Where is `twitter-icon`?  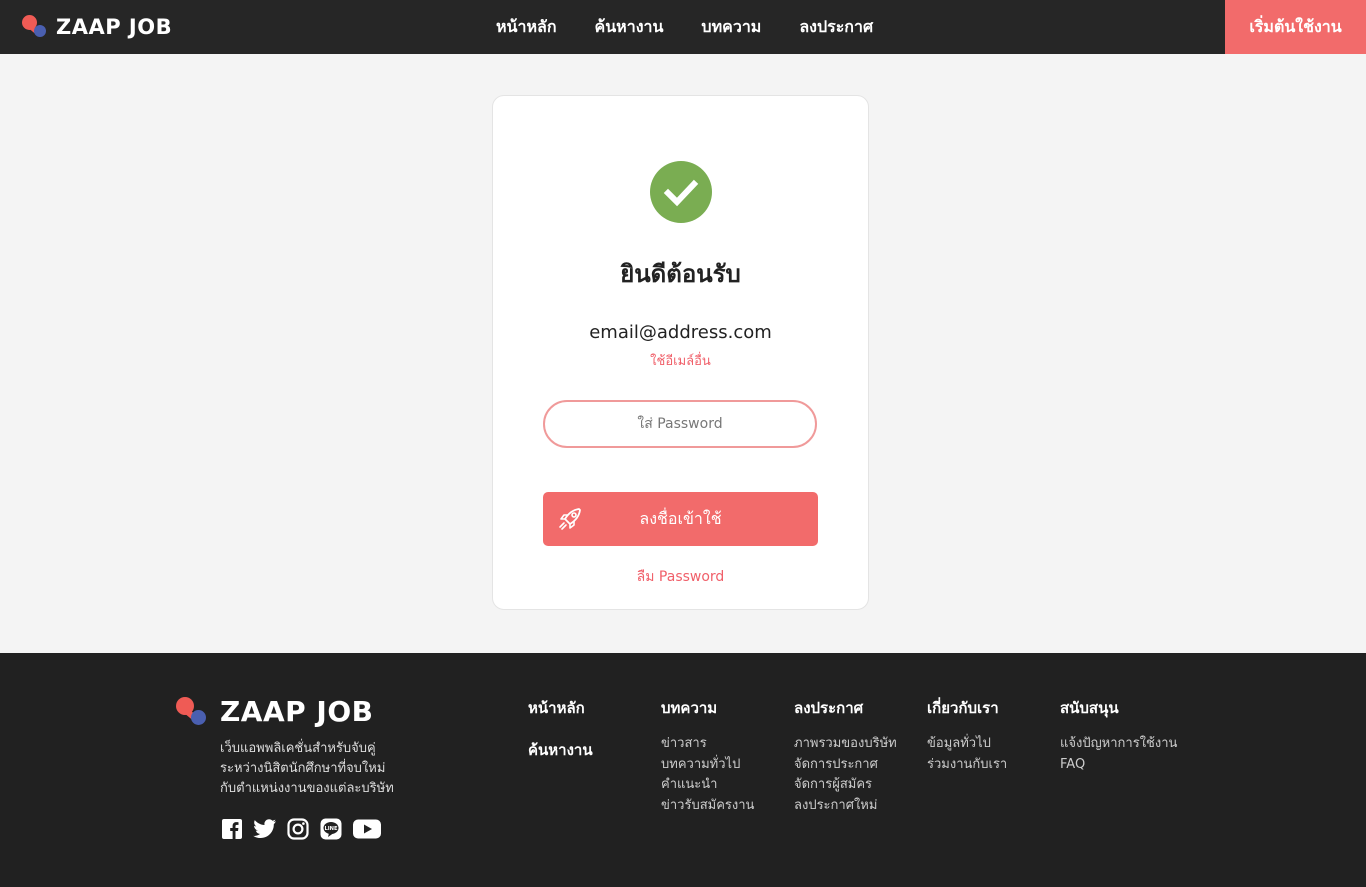
twitter-icon is located at coordinates (265, 829).